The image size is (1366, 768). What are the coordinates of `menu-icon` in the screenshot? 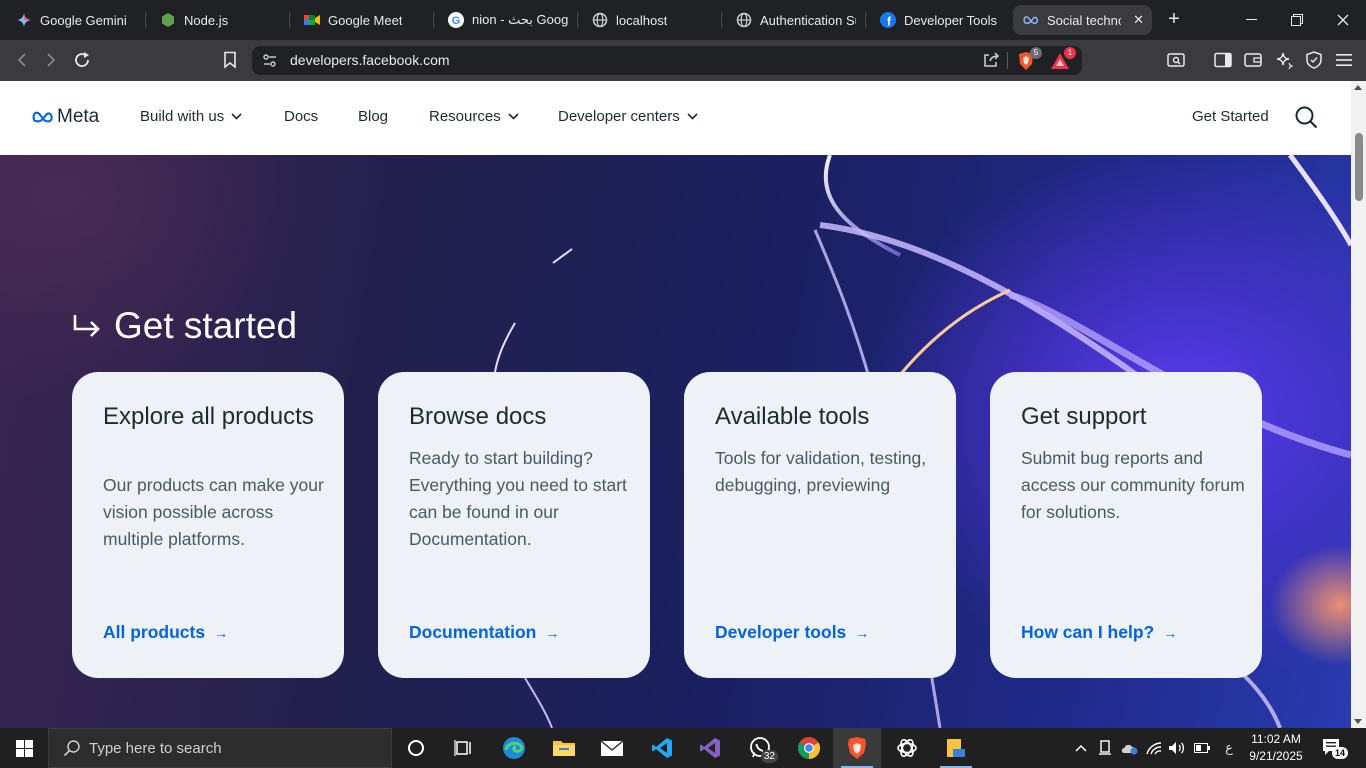 It's located at (1344, 60).